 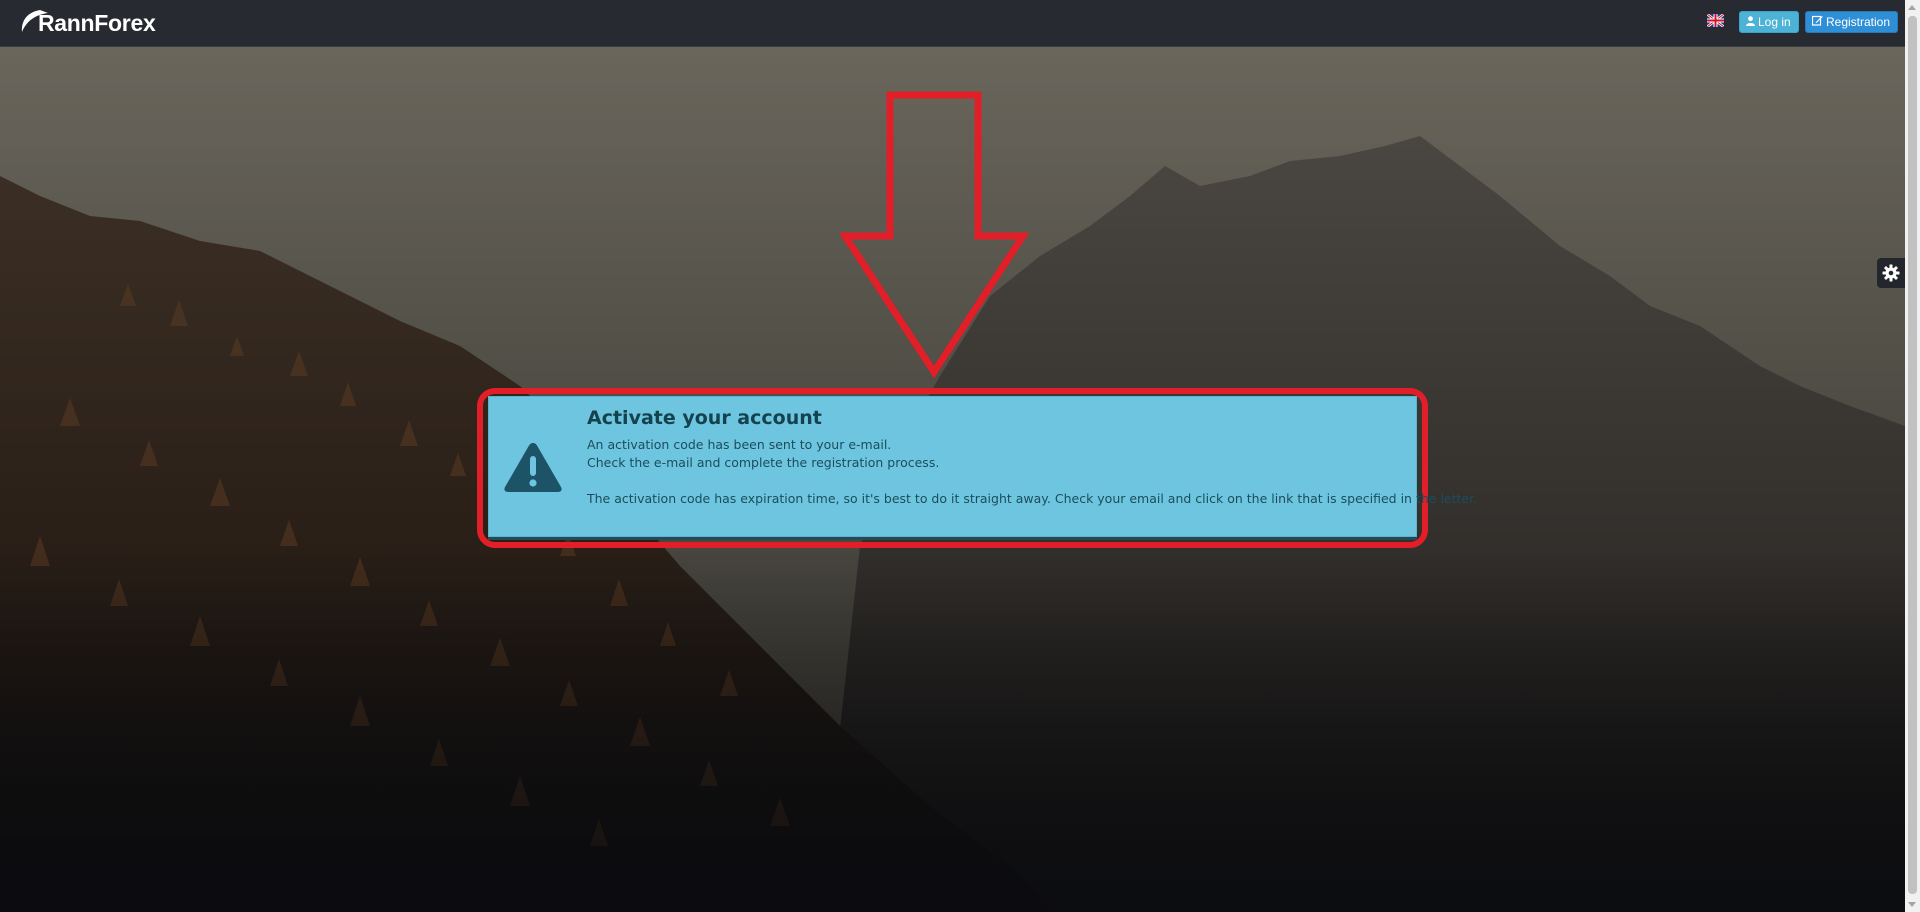 What do you see at coordinates (533, 467) in the screenshot?
I see `warning-triangle-icon` at bounding box center [533, 467].